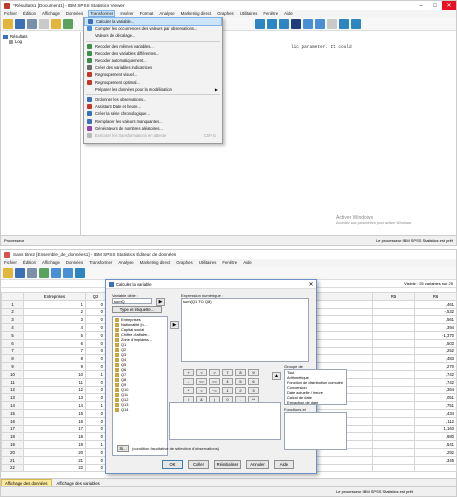 The height and width of the screenshot is (497, 457). What do you see at coordinates (12, 437) in the screenshot?
I see `row-number: 18` at bounding box center [12, 437].